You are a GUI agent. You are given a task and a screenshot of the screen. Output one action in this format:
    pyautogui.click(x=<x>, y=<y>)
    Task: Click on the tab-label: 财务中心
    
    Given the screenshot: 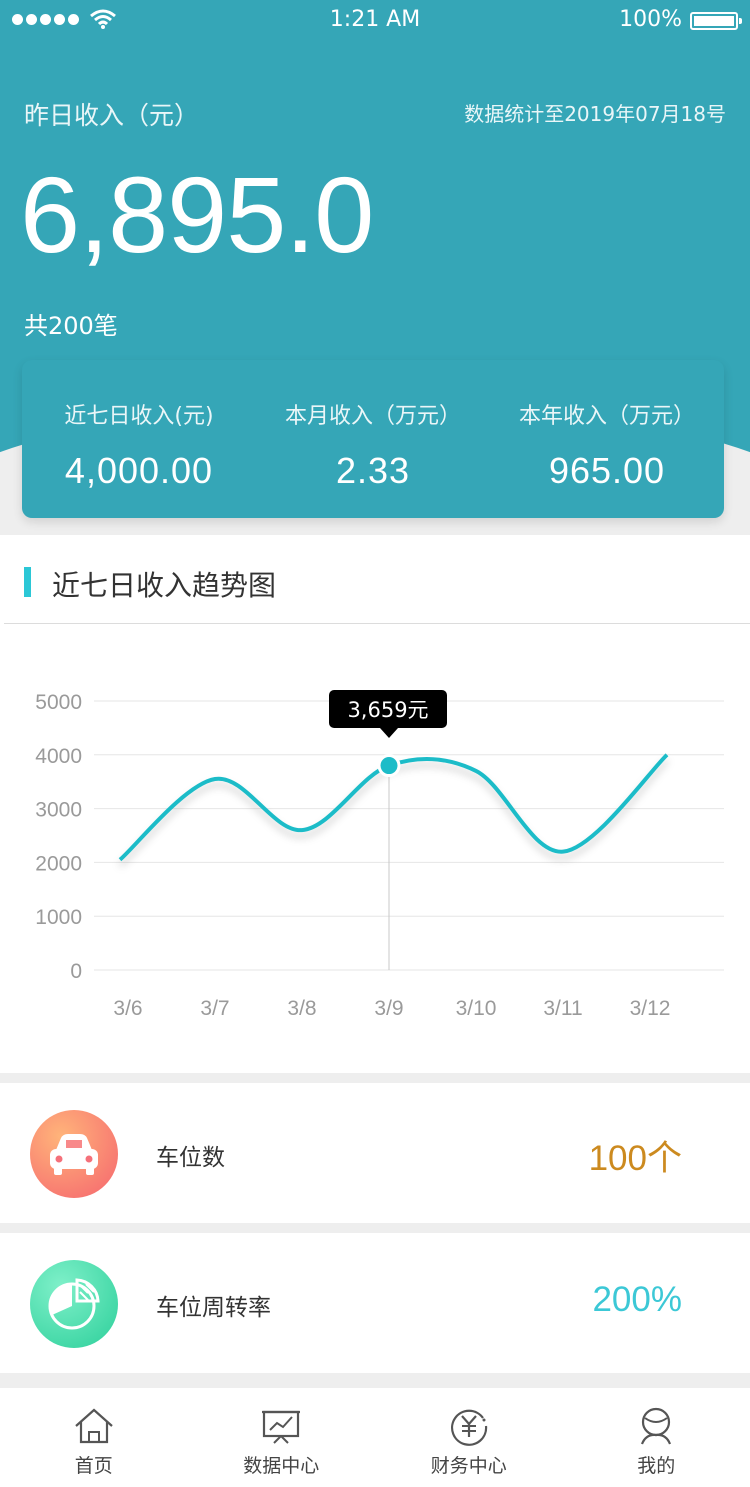 What is the action you would take?
    pyautogui.click(x=468, y=1466)
    